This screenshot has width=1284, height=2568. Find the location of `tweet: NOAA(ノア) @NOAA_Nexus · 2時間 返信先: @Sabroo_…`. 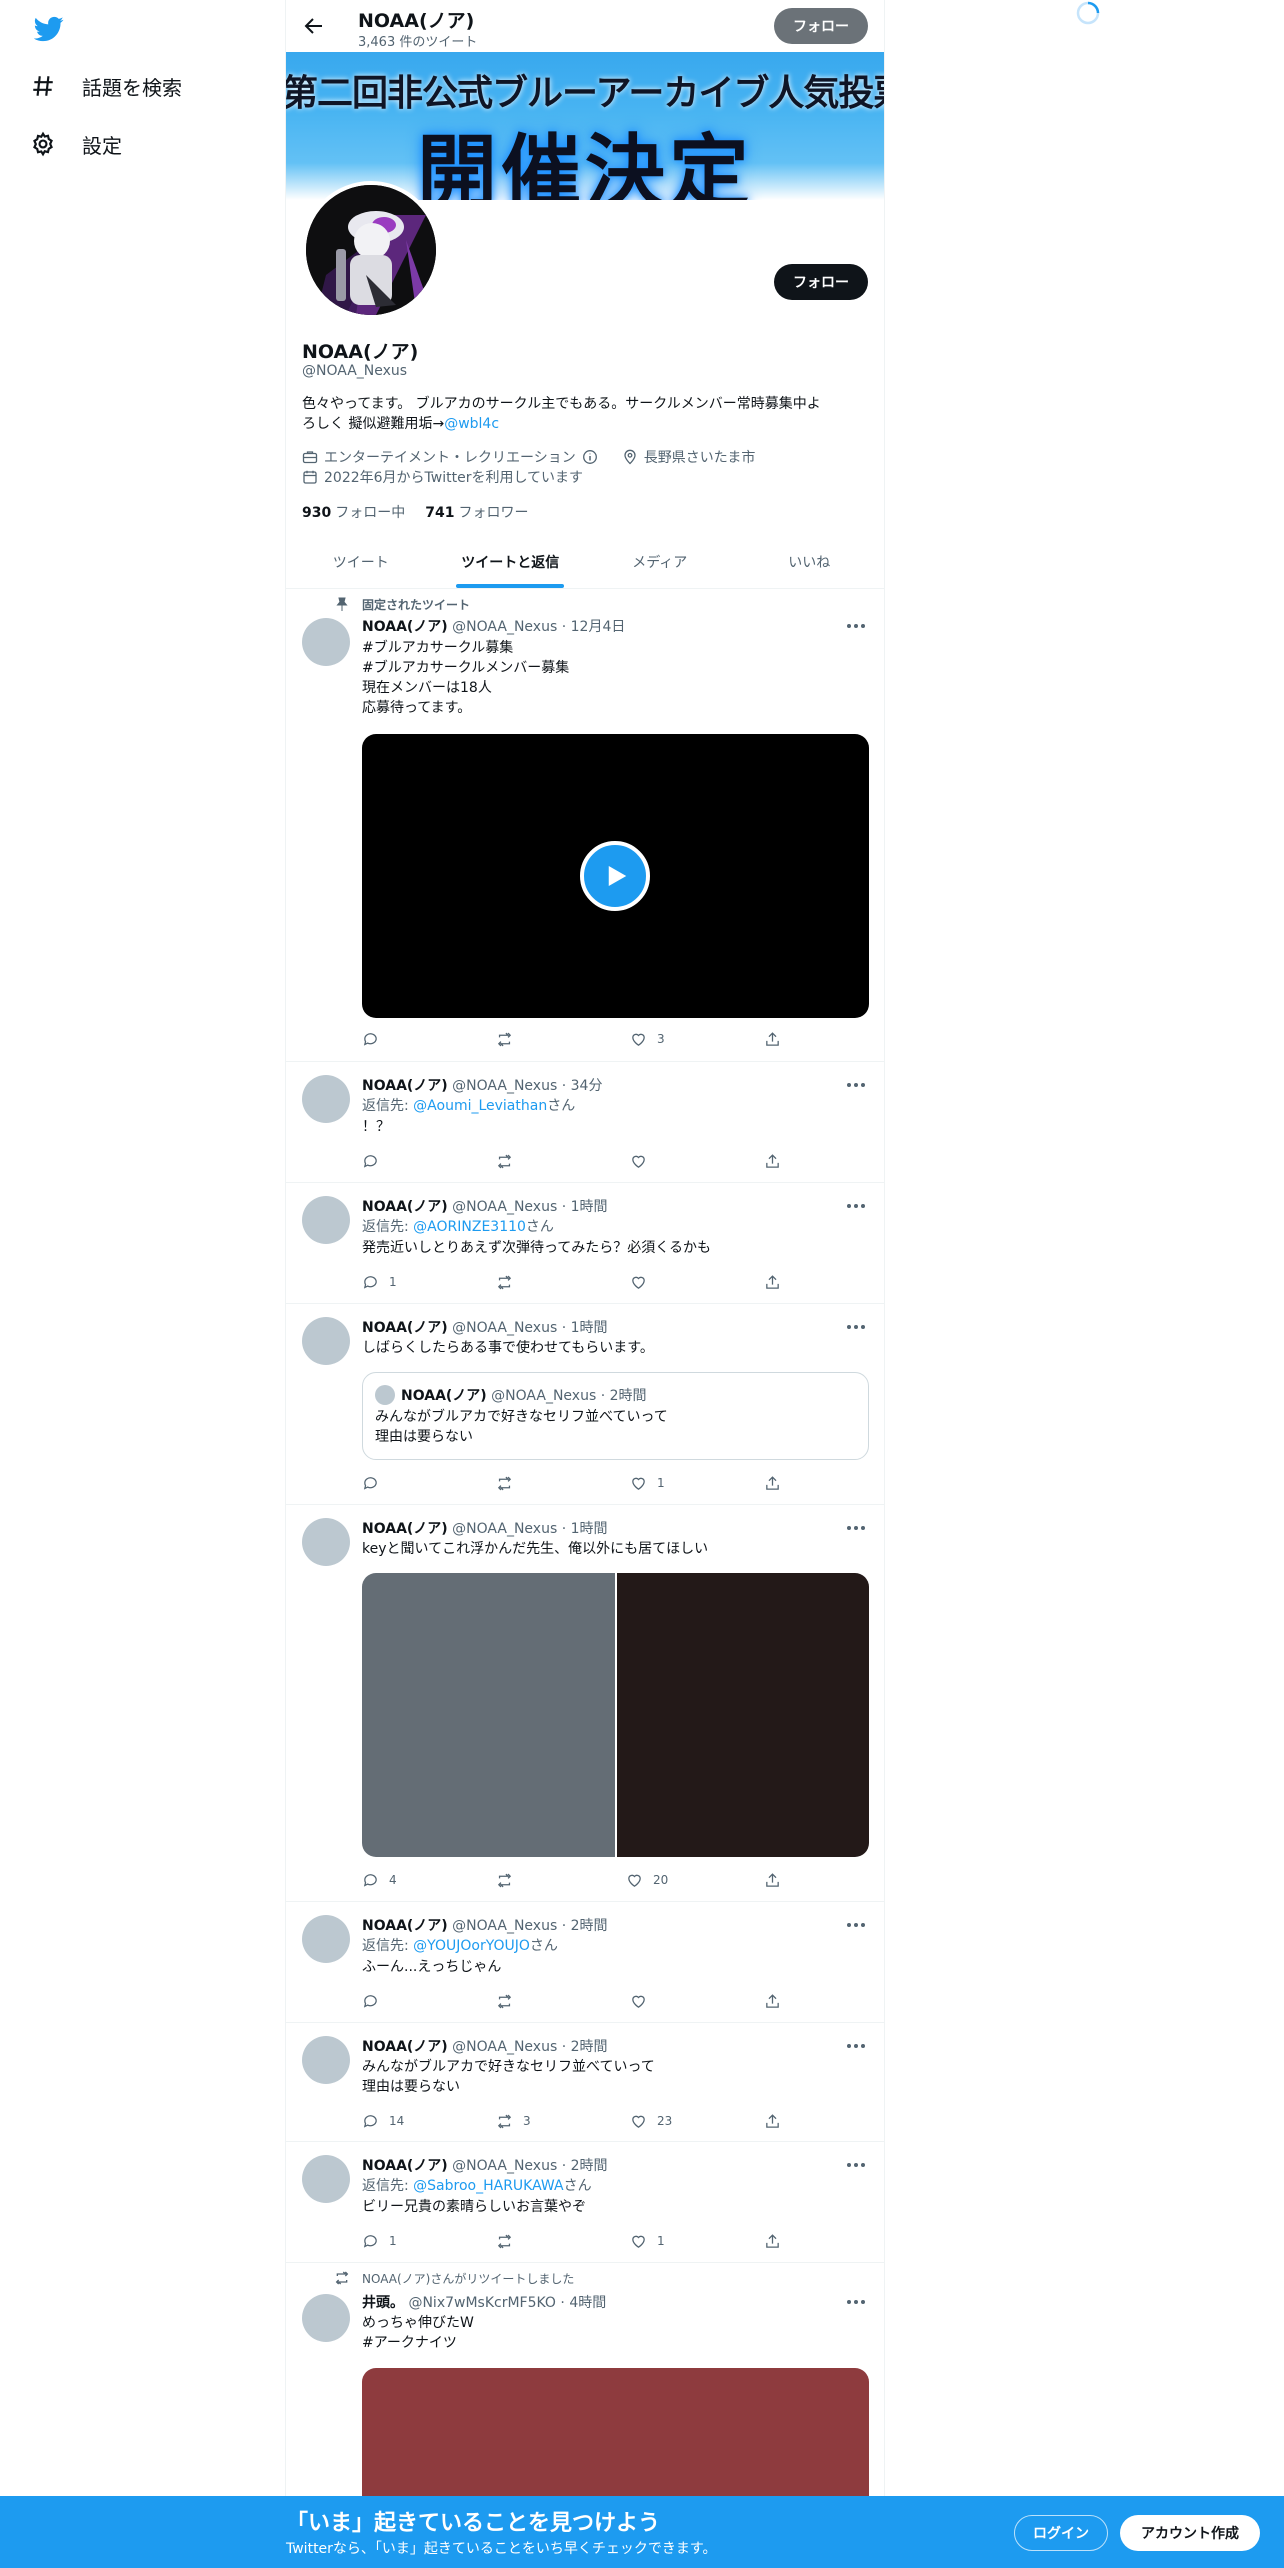

tweet: NOAA(ノア) @NOAA_Nexus · 2時間 返信先: @Sabroo_… is located at coordinates (585, 2203).